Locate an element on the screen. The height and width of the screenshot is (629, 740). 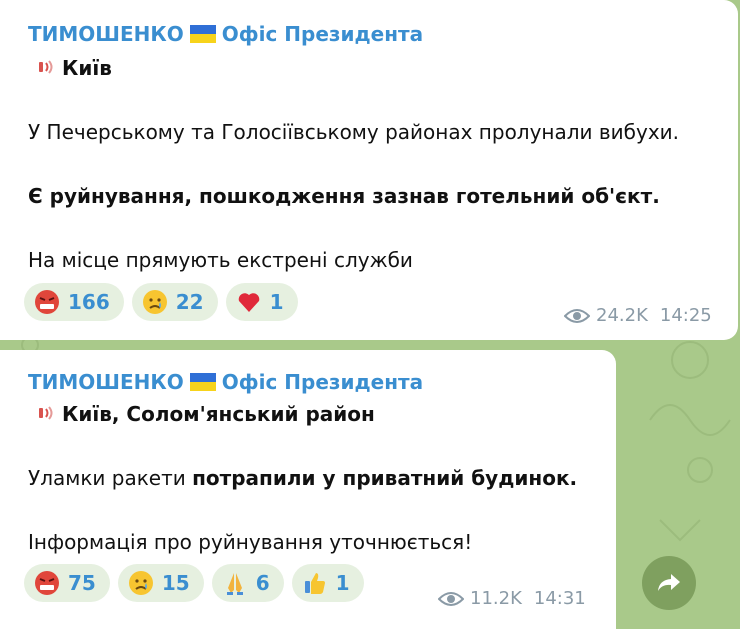
view-count: 24.2K is located at coordinates (622, 315).